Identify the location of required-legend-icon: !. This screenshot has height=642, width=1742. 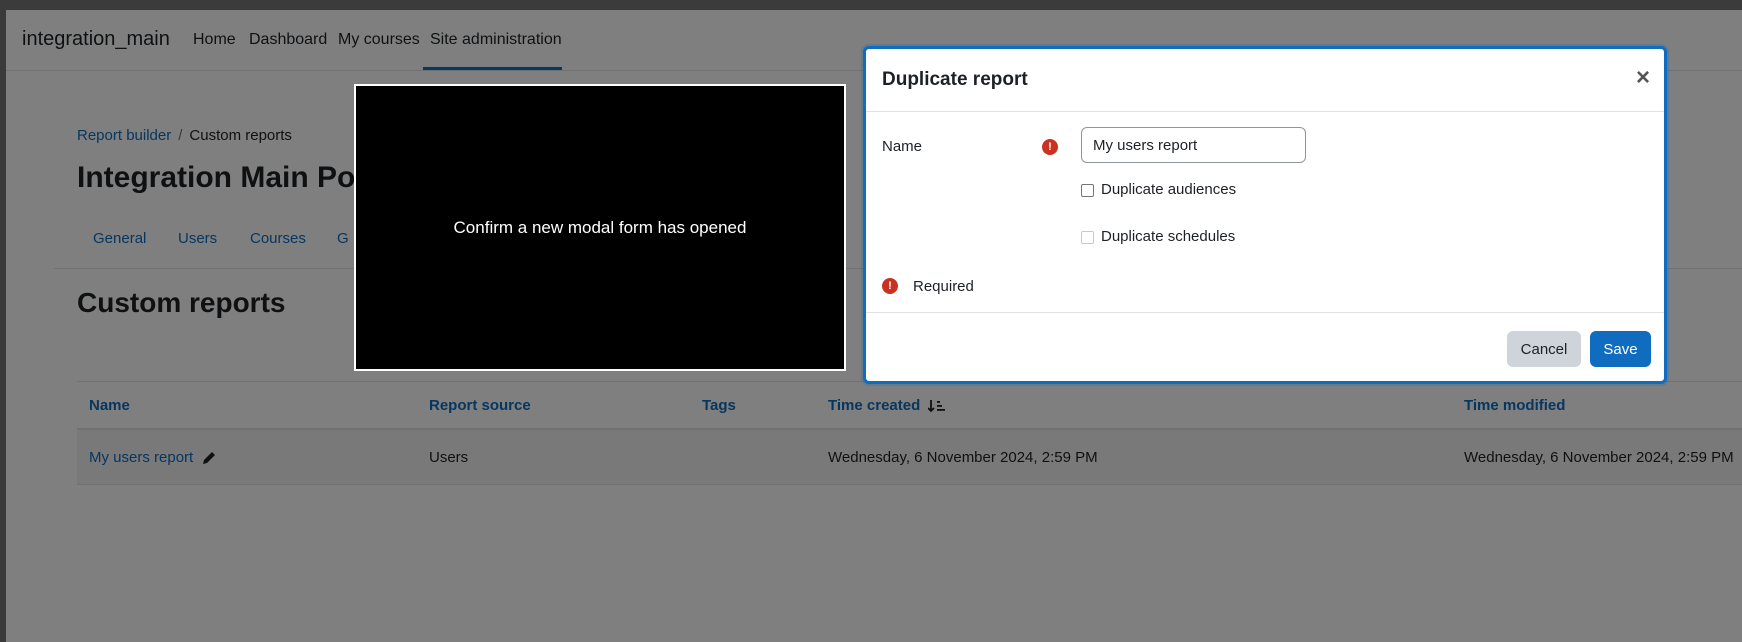
(890, 286).